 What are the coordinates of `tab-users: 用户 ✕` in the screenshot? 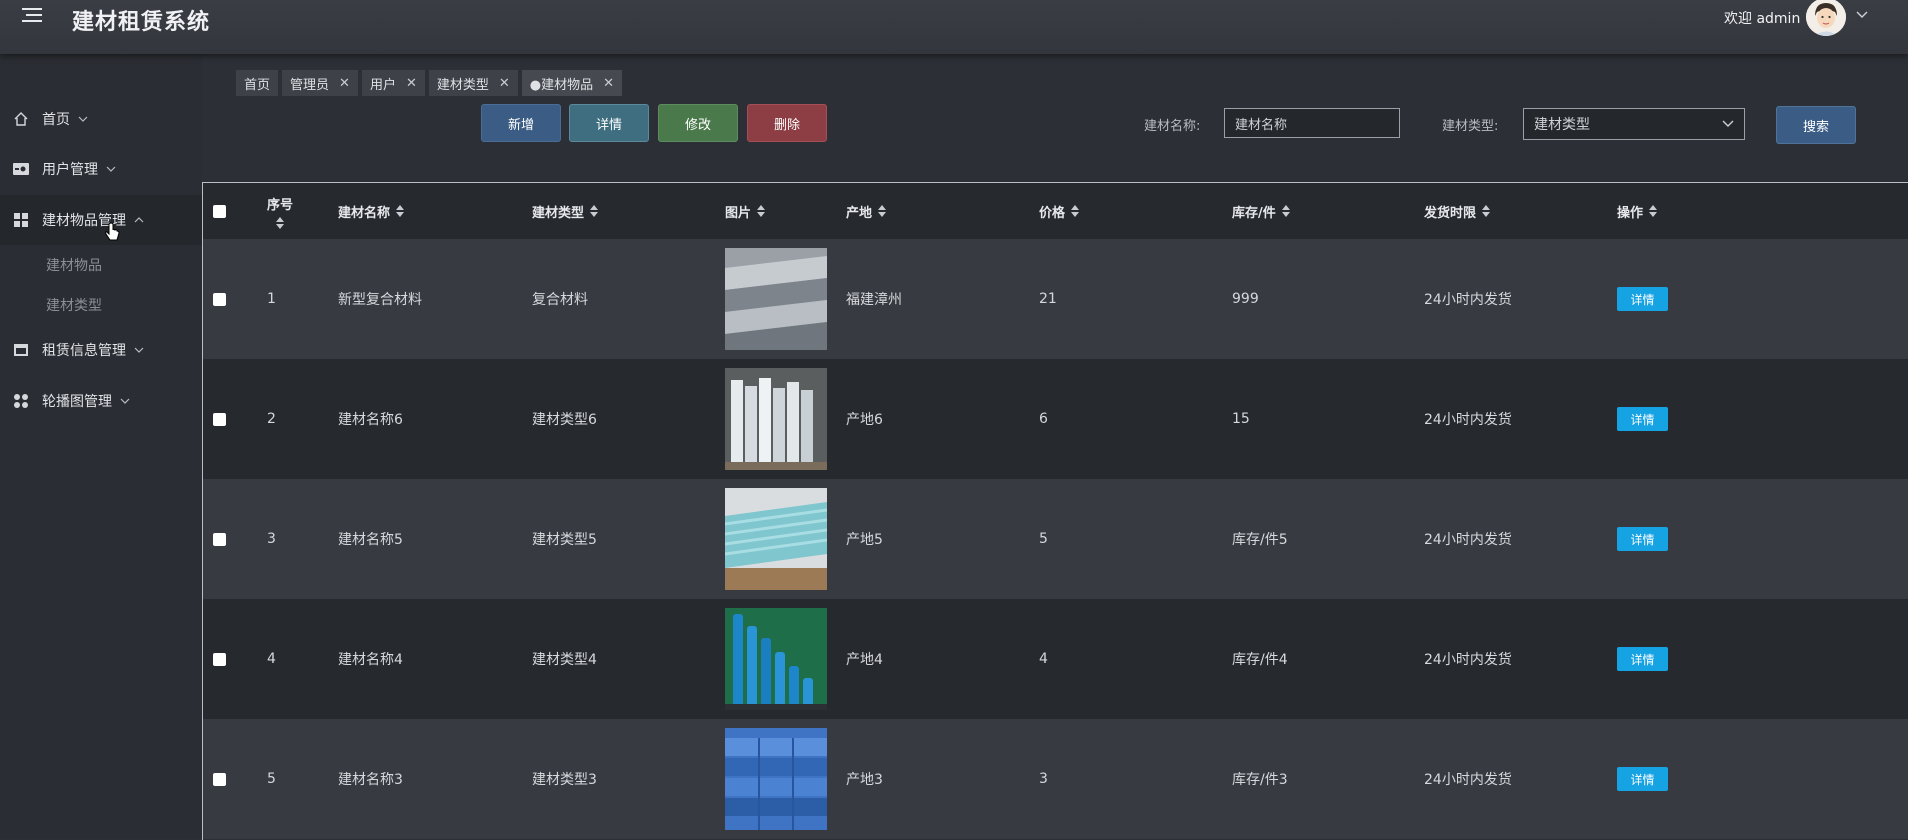 It's located at (393, 83).